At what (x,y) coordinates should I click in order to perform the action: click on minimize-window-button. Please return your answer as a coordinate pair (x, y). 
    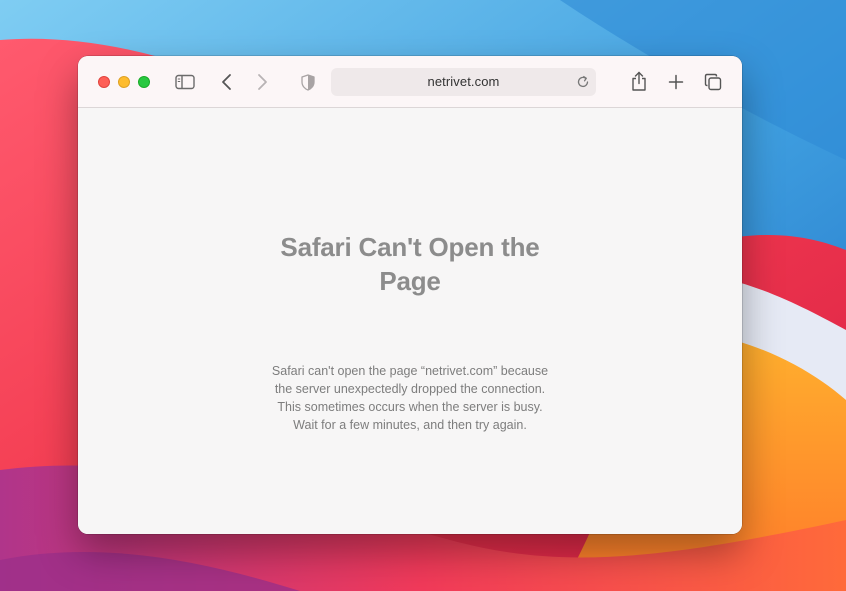
    Looking at the image, I should click on (124, 82).